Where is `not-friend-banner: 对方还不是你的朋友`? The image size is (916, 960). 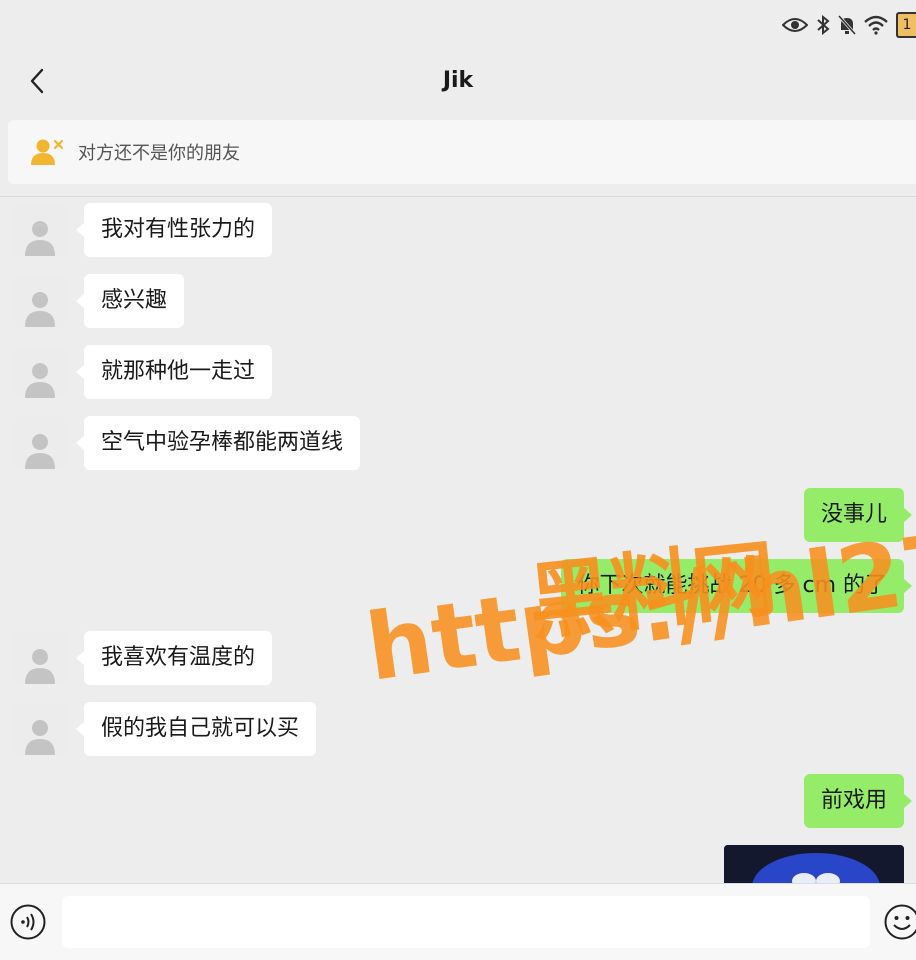 not-friend-banner: 对方还不是你的朋友 is located at coordinates (462, 152).